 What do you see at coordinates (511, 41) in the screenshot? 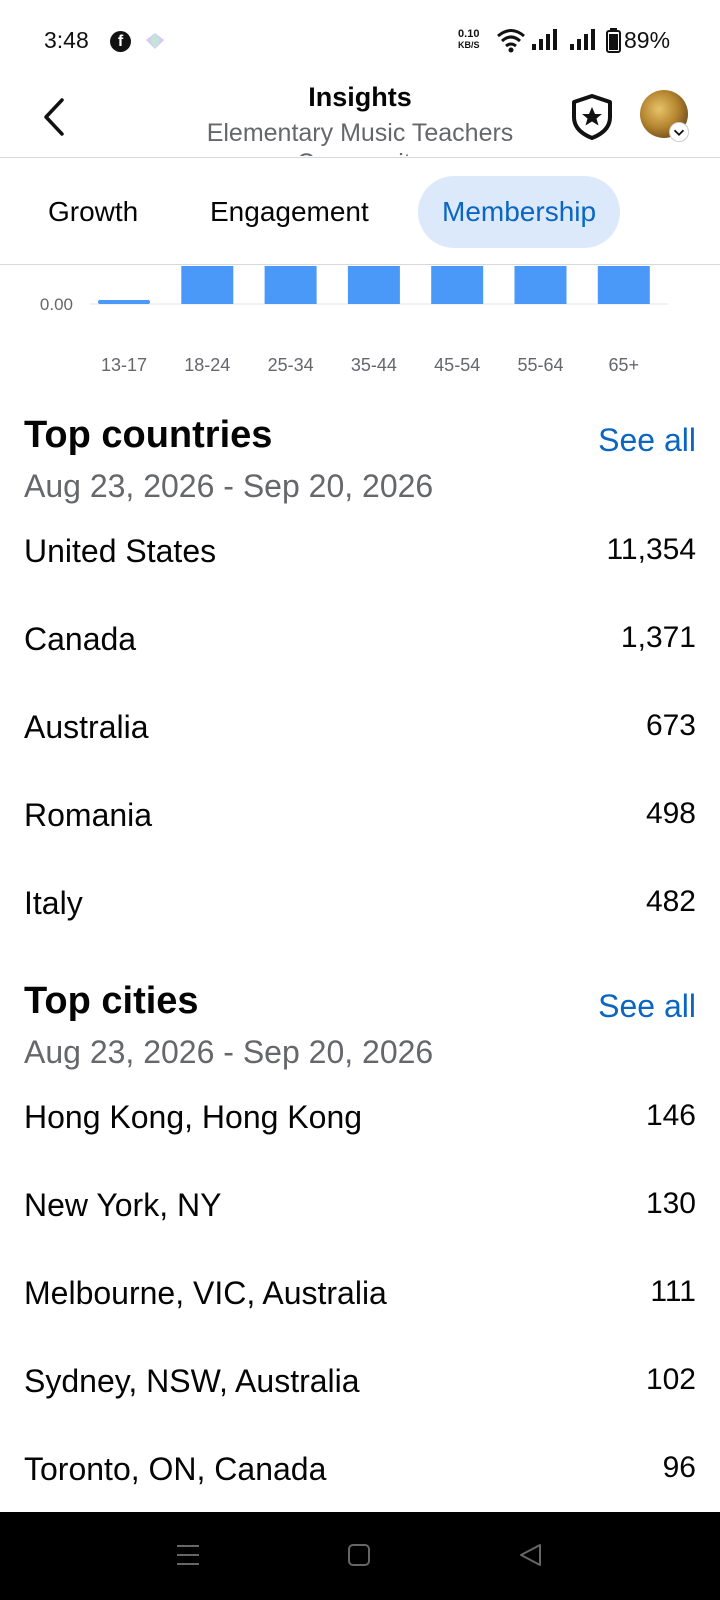
I see `wifi-icon` at bounding box center [511, 41].